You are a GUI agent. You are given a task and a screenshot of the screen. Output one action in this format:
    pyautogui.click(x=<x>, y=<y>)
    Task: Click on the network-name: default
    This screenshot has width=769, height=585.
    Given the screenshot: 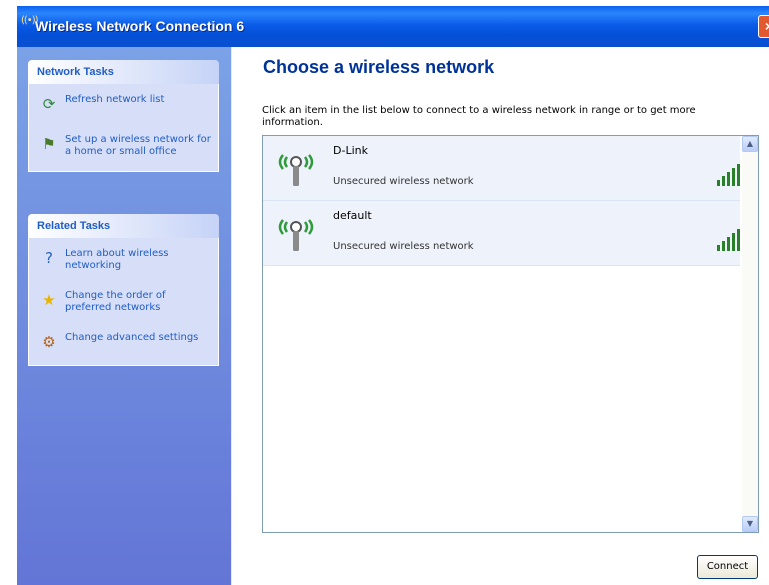 What is the action you would take?
    pyautogui.click(x=352, y=215)
    